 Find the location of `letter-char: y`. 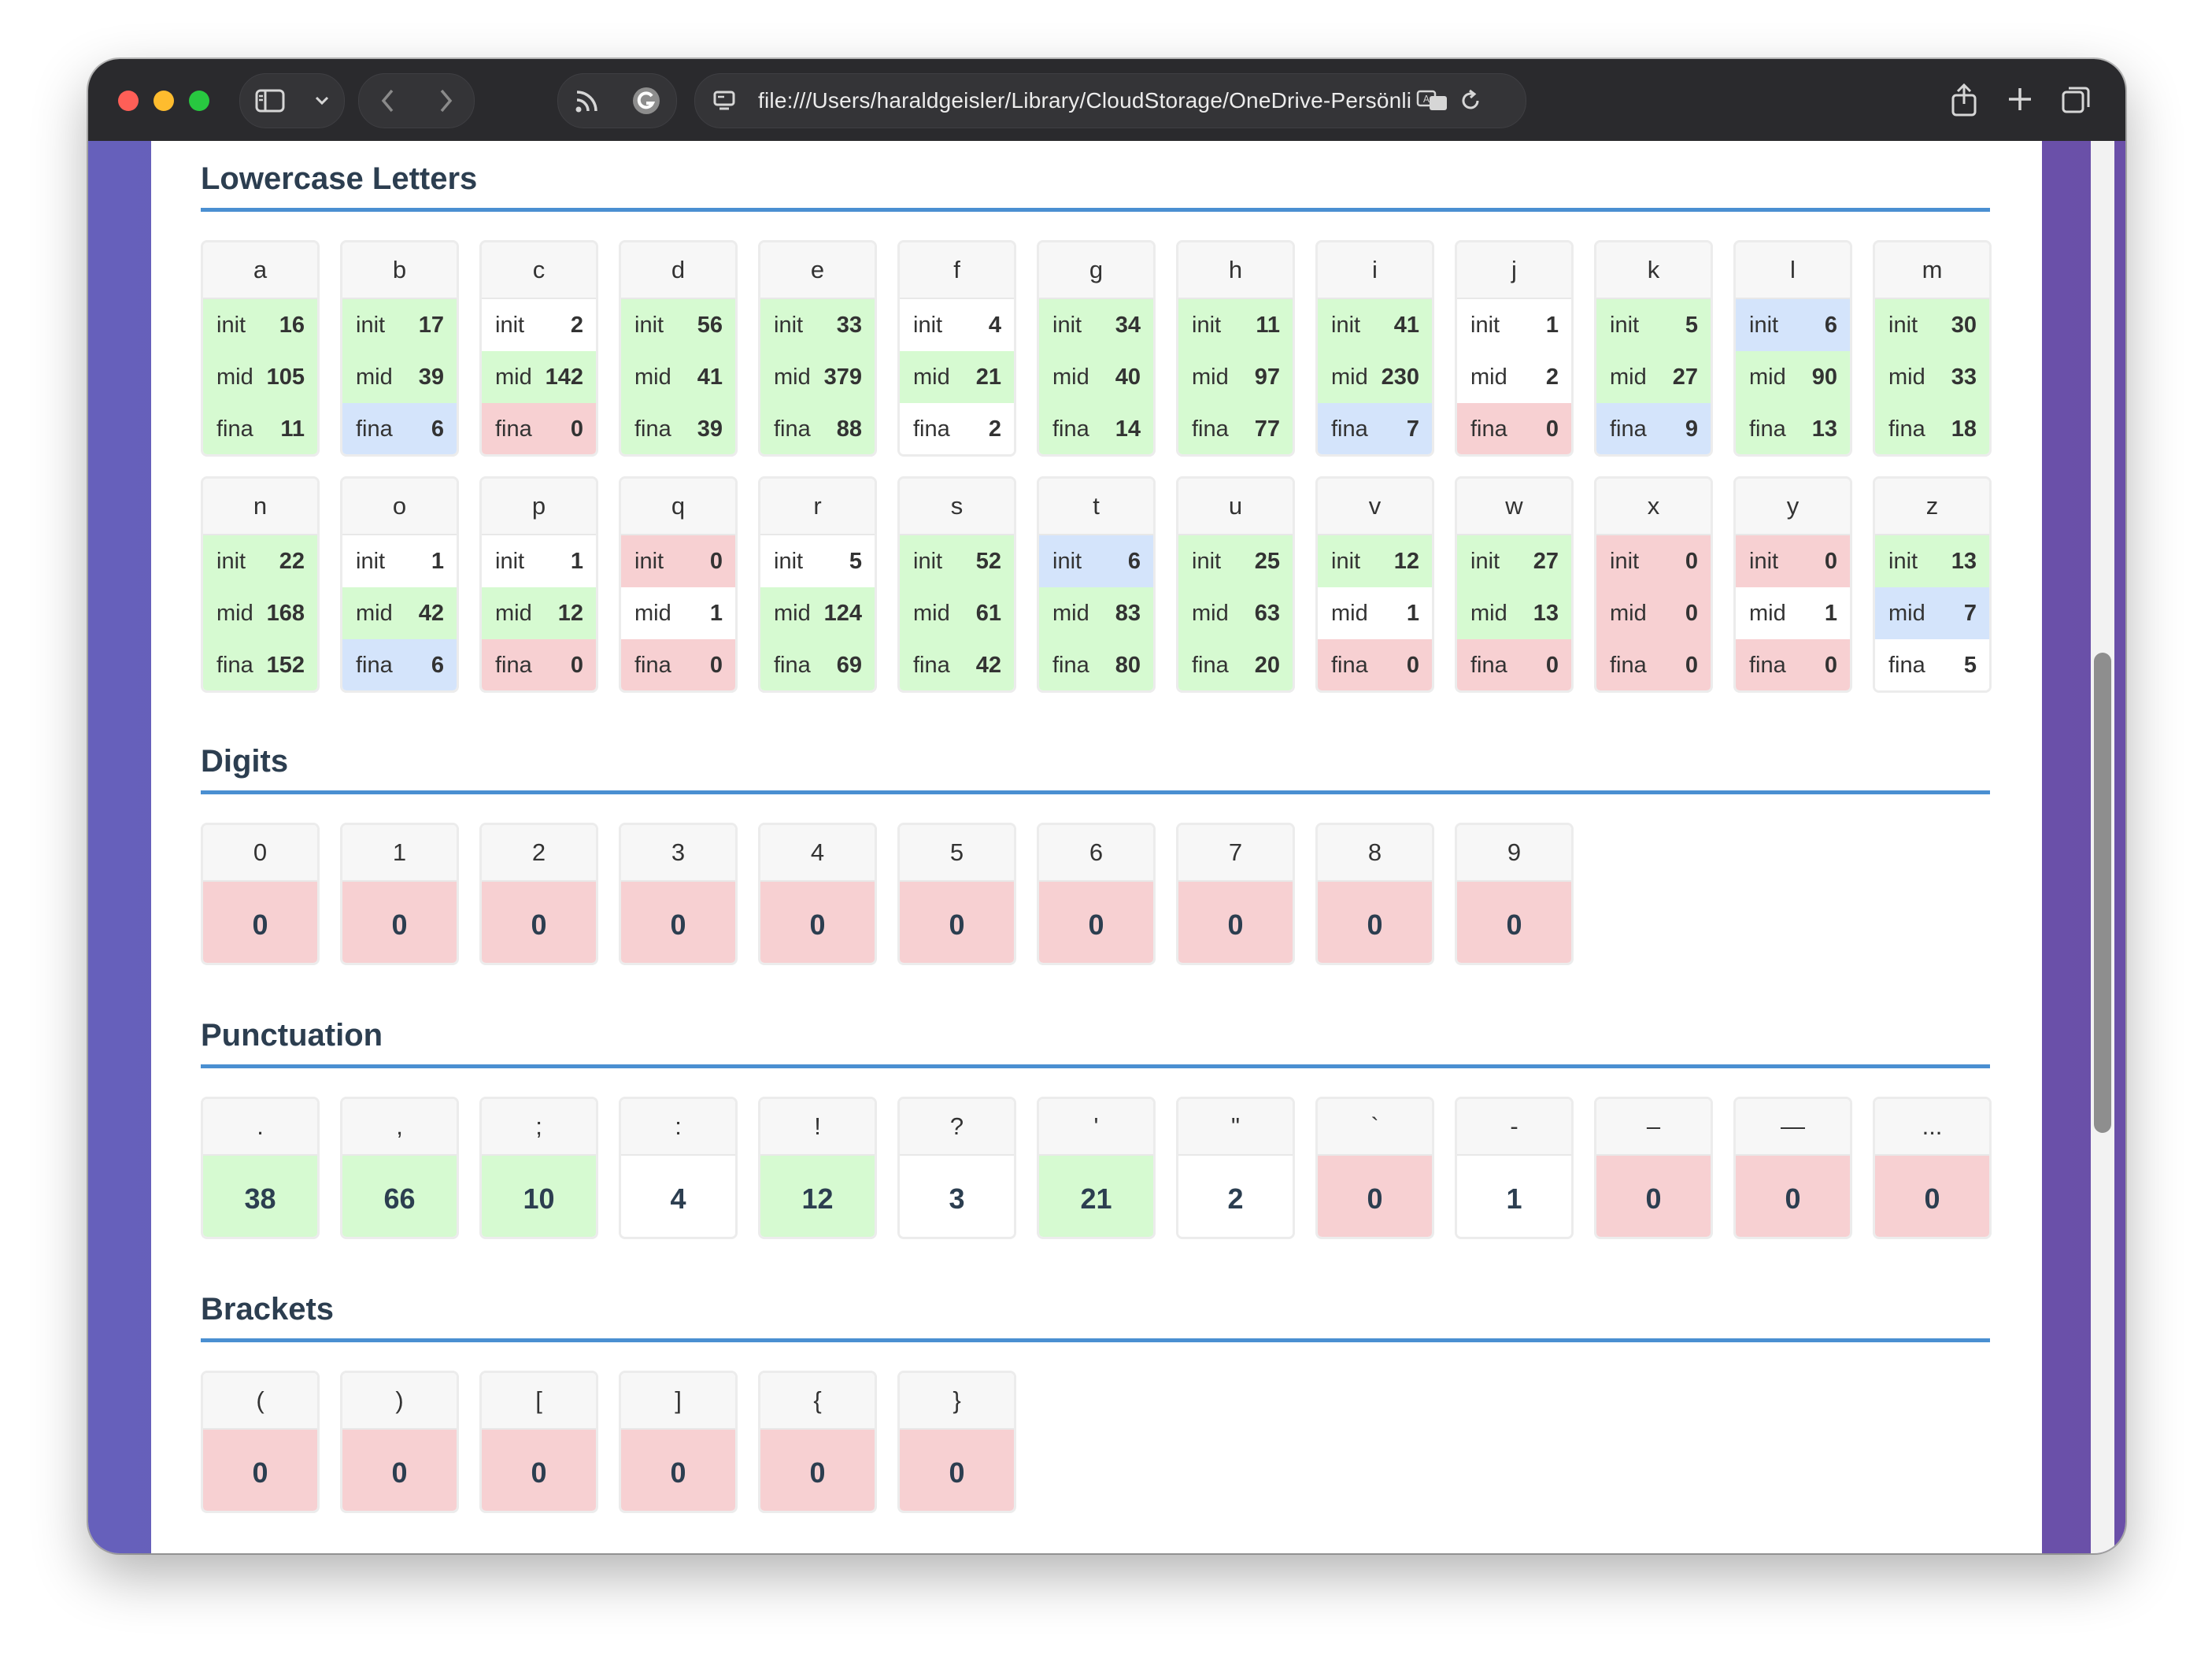

letter-char: y is located at coordinates (1793, 507).